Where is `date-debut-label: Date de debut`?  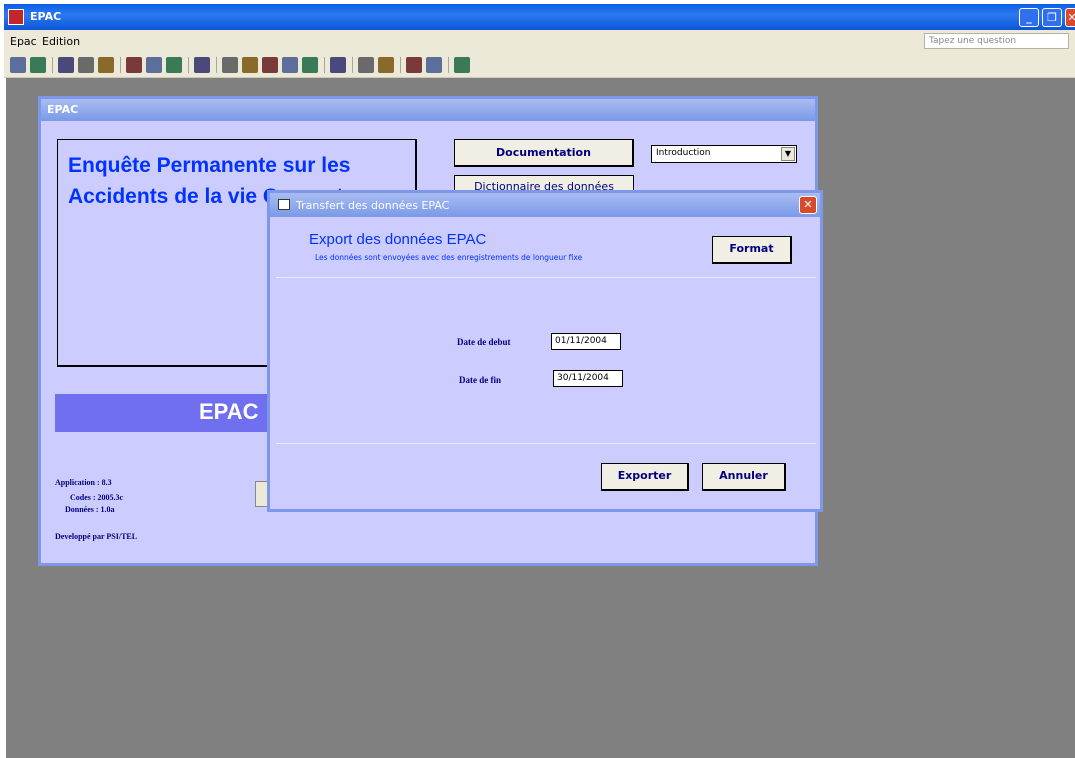
date-debut-label: Date de debut is located at coordinates (484, 342).